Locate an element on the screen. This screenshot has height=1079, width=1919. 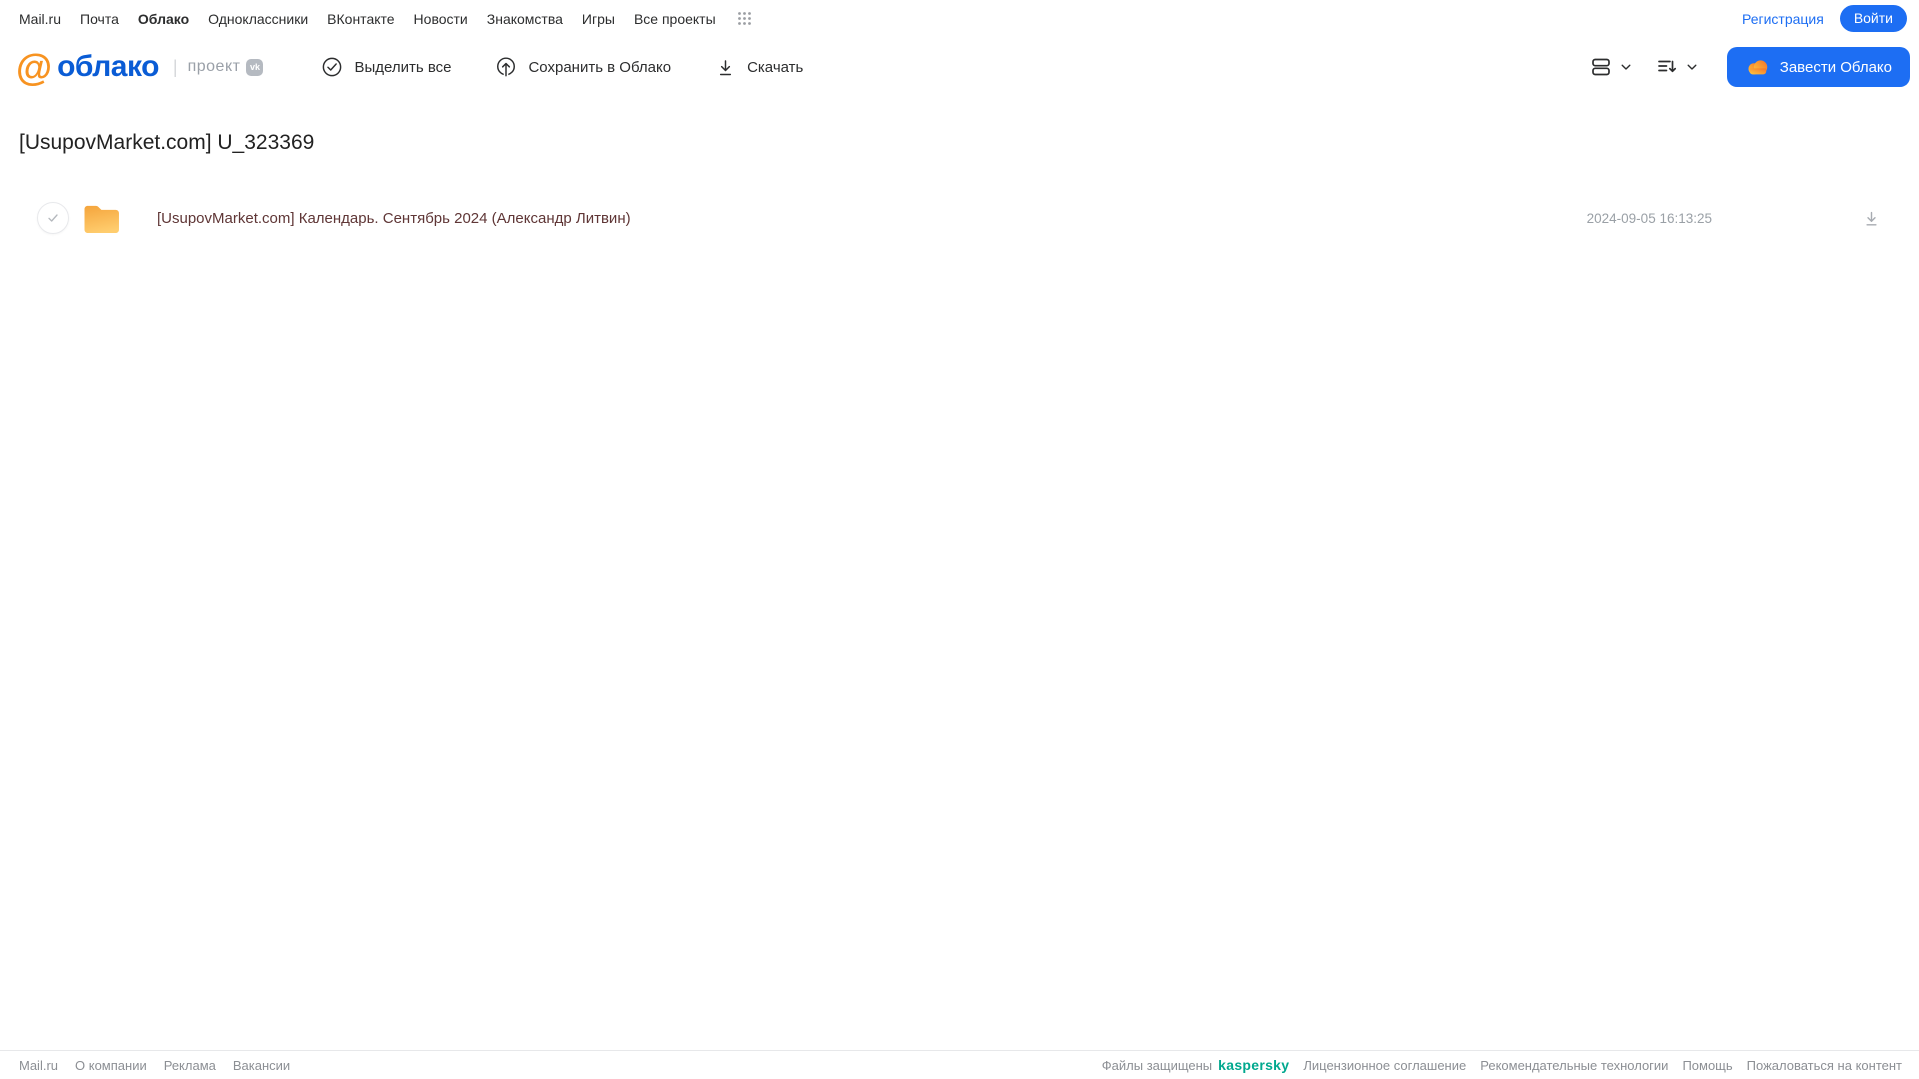
footer-link-license: Лицензионное соглашение is located at coordinates (1384, 1065).